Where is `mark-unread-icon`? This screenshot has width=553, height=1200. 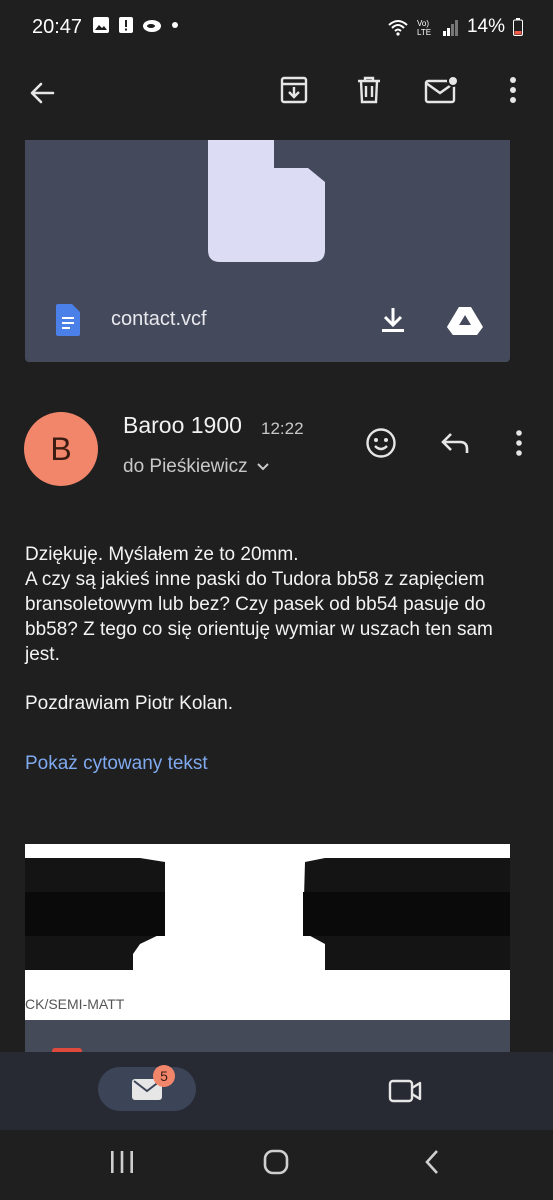 mark-unread-icon is located at coordinates (441, 89).